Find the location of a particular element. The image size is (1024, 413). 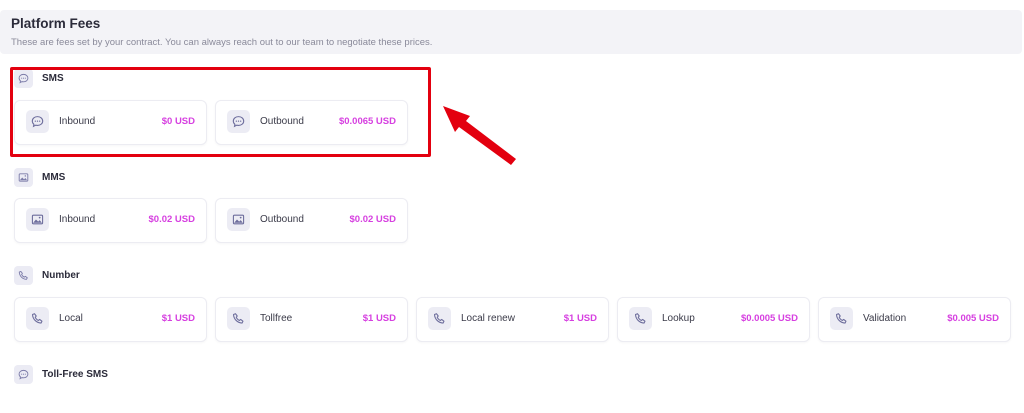

fee-label: Validation is located at coordinates (885, 318).